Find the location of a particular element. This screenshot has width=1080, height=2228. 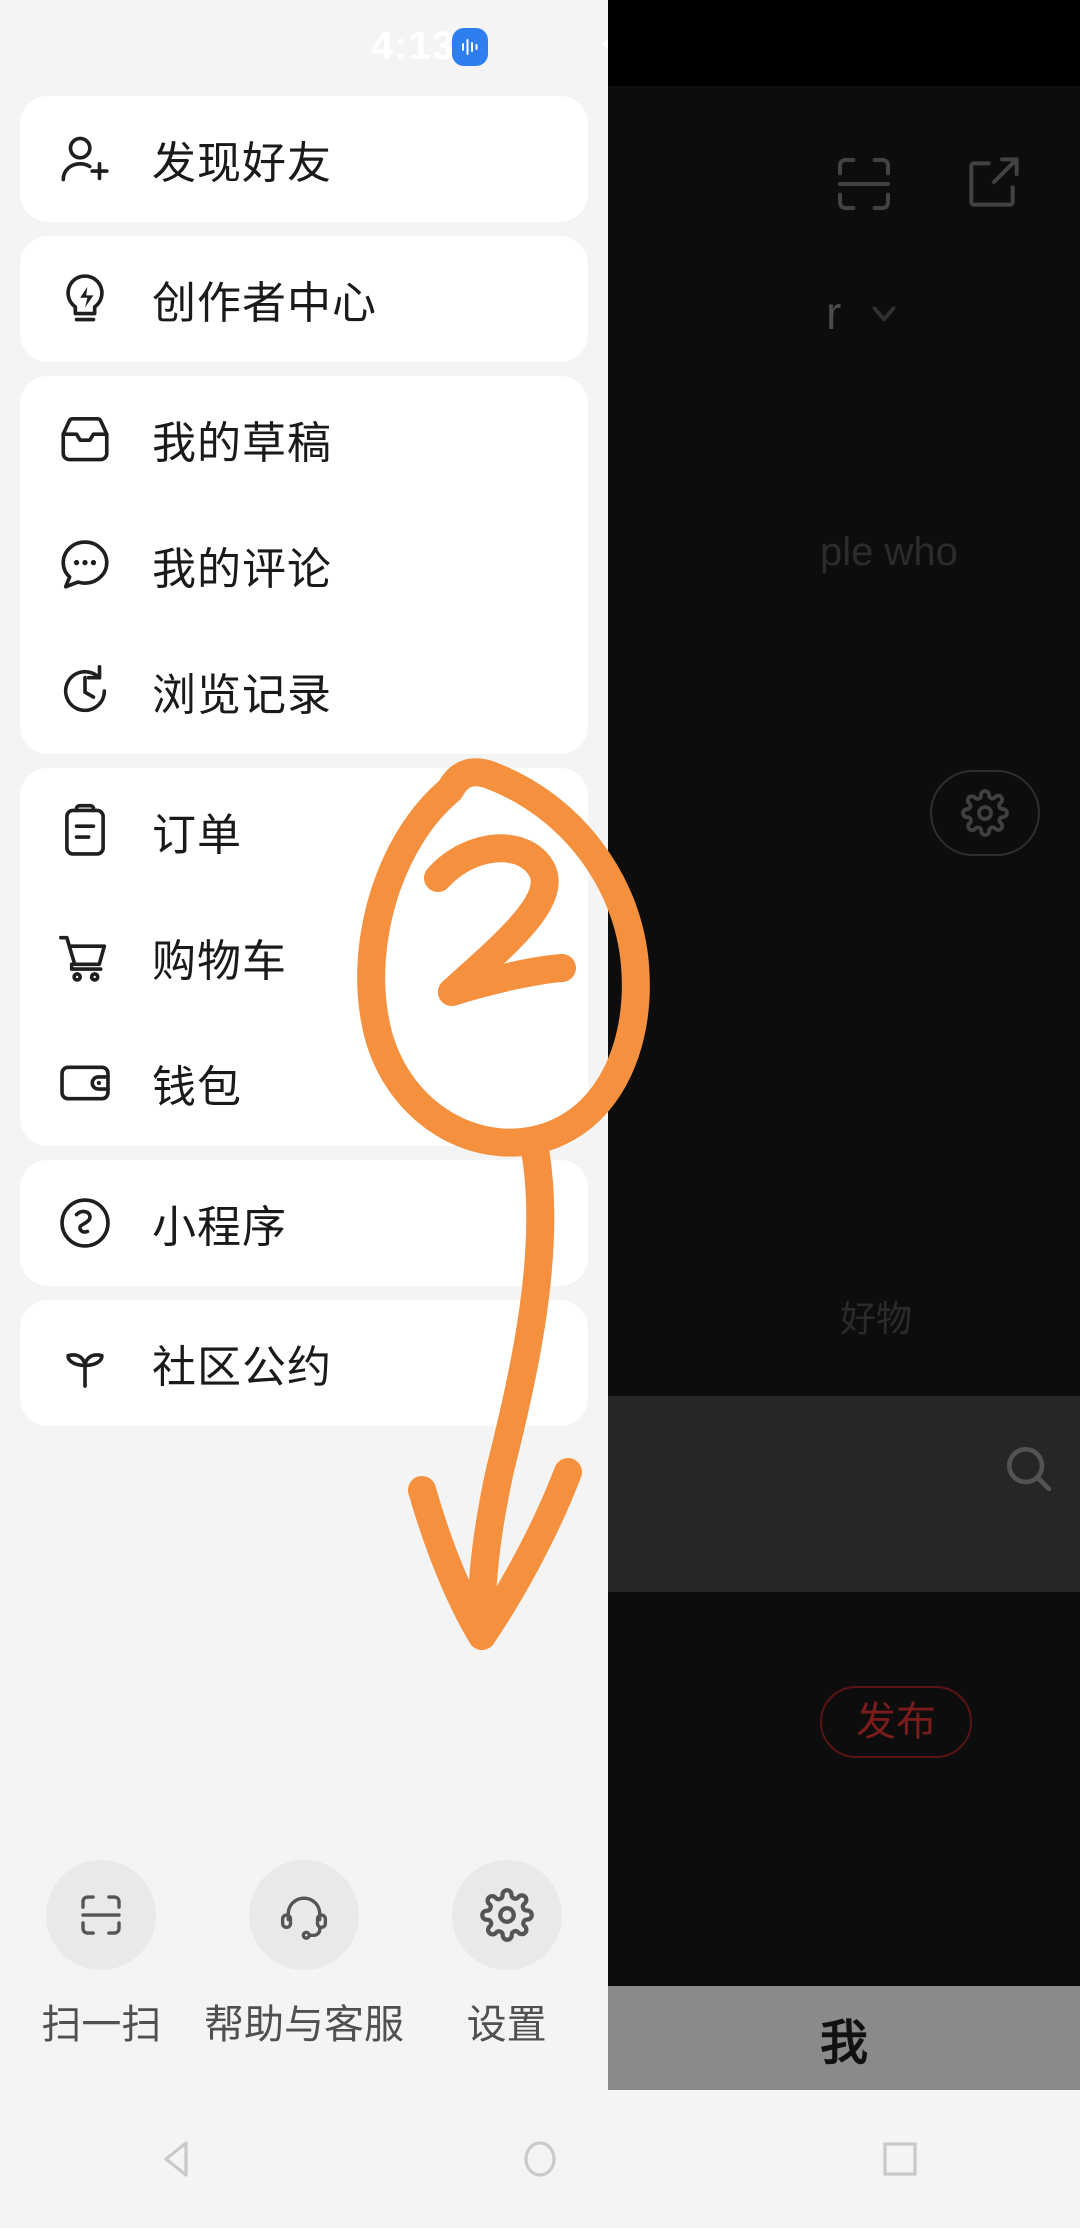

menu-card: 订单 购物车 钱包 is located at coordinates (304, 957).